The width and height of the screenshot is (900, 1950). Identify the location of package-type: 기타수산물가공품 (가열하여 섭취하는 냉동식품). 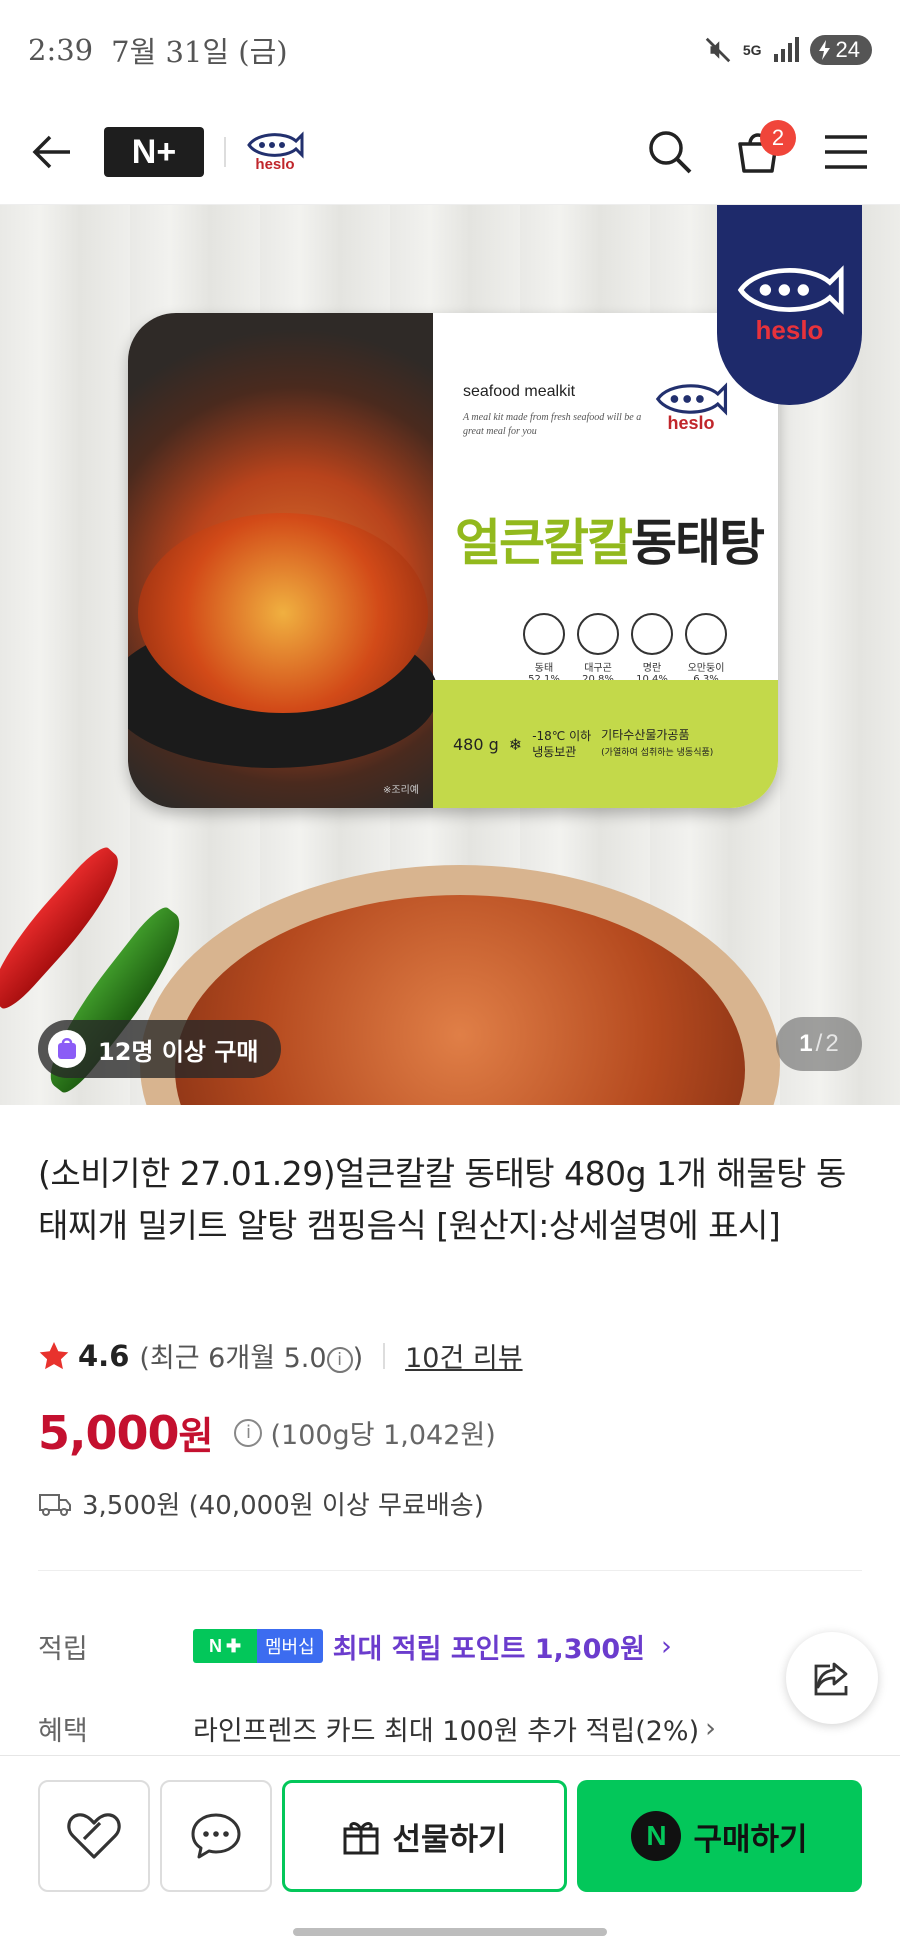
(657, 744).